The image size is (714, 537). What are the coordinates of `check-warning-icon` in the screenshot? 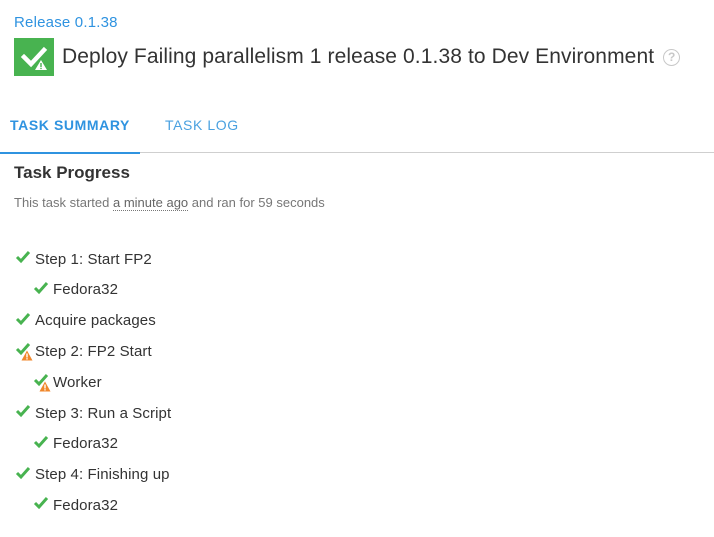 It's located at (34, 58).